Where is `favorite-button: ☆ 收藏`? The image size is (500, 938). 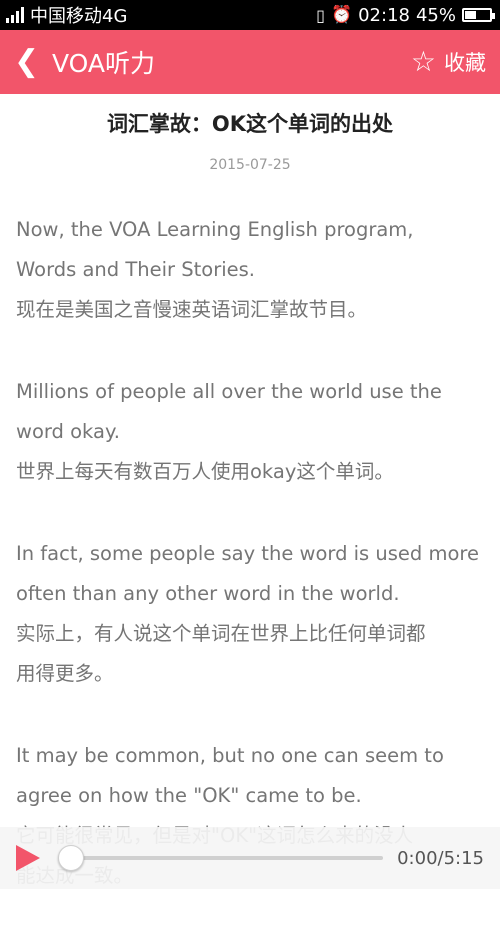 favorite-button: ☆ 收藏 is located at coordinates (448, 62).